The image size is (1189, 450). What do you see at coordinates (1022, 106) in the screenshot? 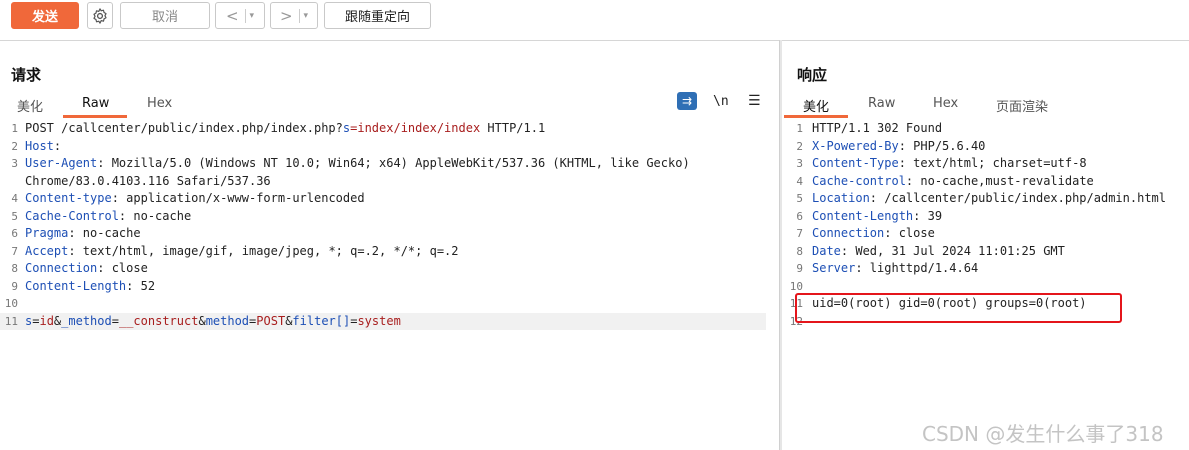
I see `tab-response-render: 页面渲染` at bounding box center [1022, 106].